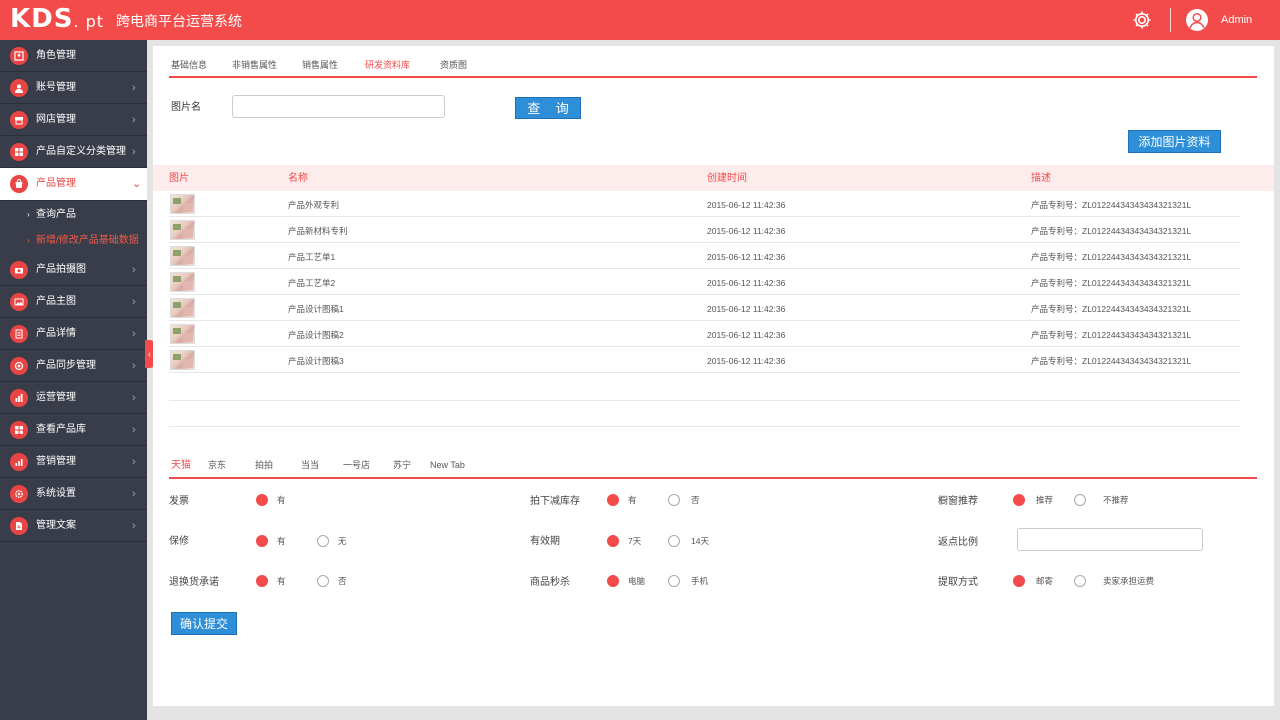  What do you see at coordinates (189, 65) in the screenshot?
I see `tab-basic-info: 基础信息` at bounding box center [189, 65].